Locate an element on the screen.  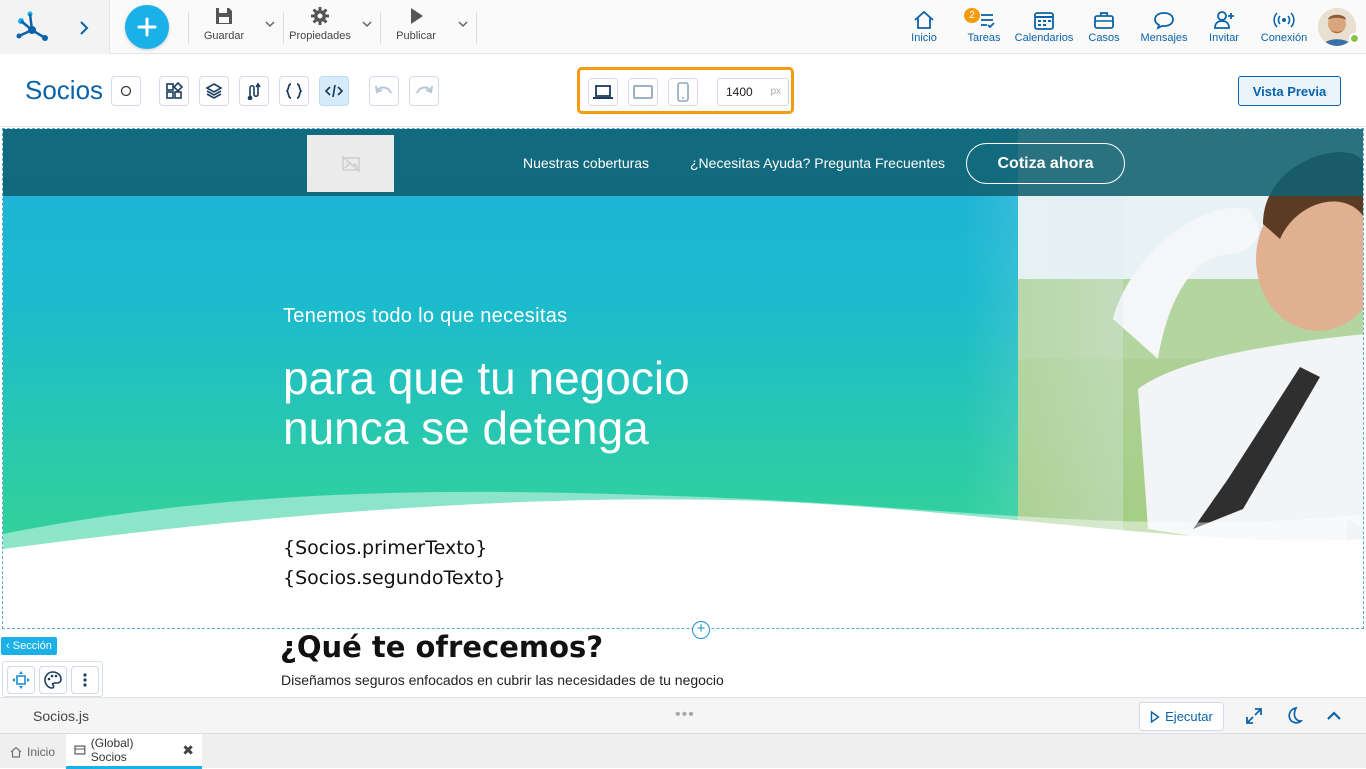
expand-icon is located at coordinates (1254, 716).